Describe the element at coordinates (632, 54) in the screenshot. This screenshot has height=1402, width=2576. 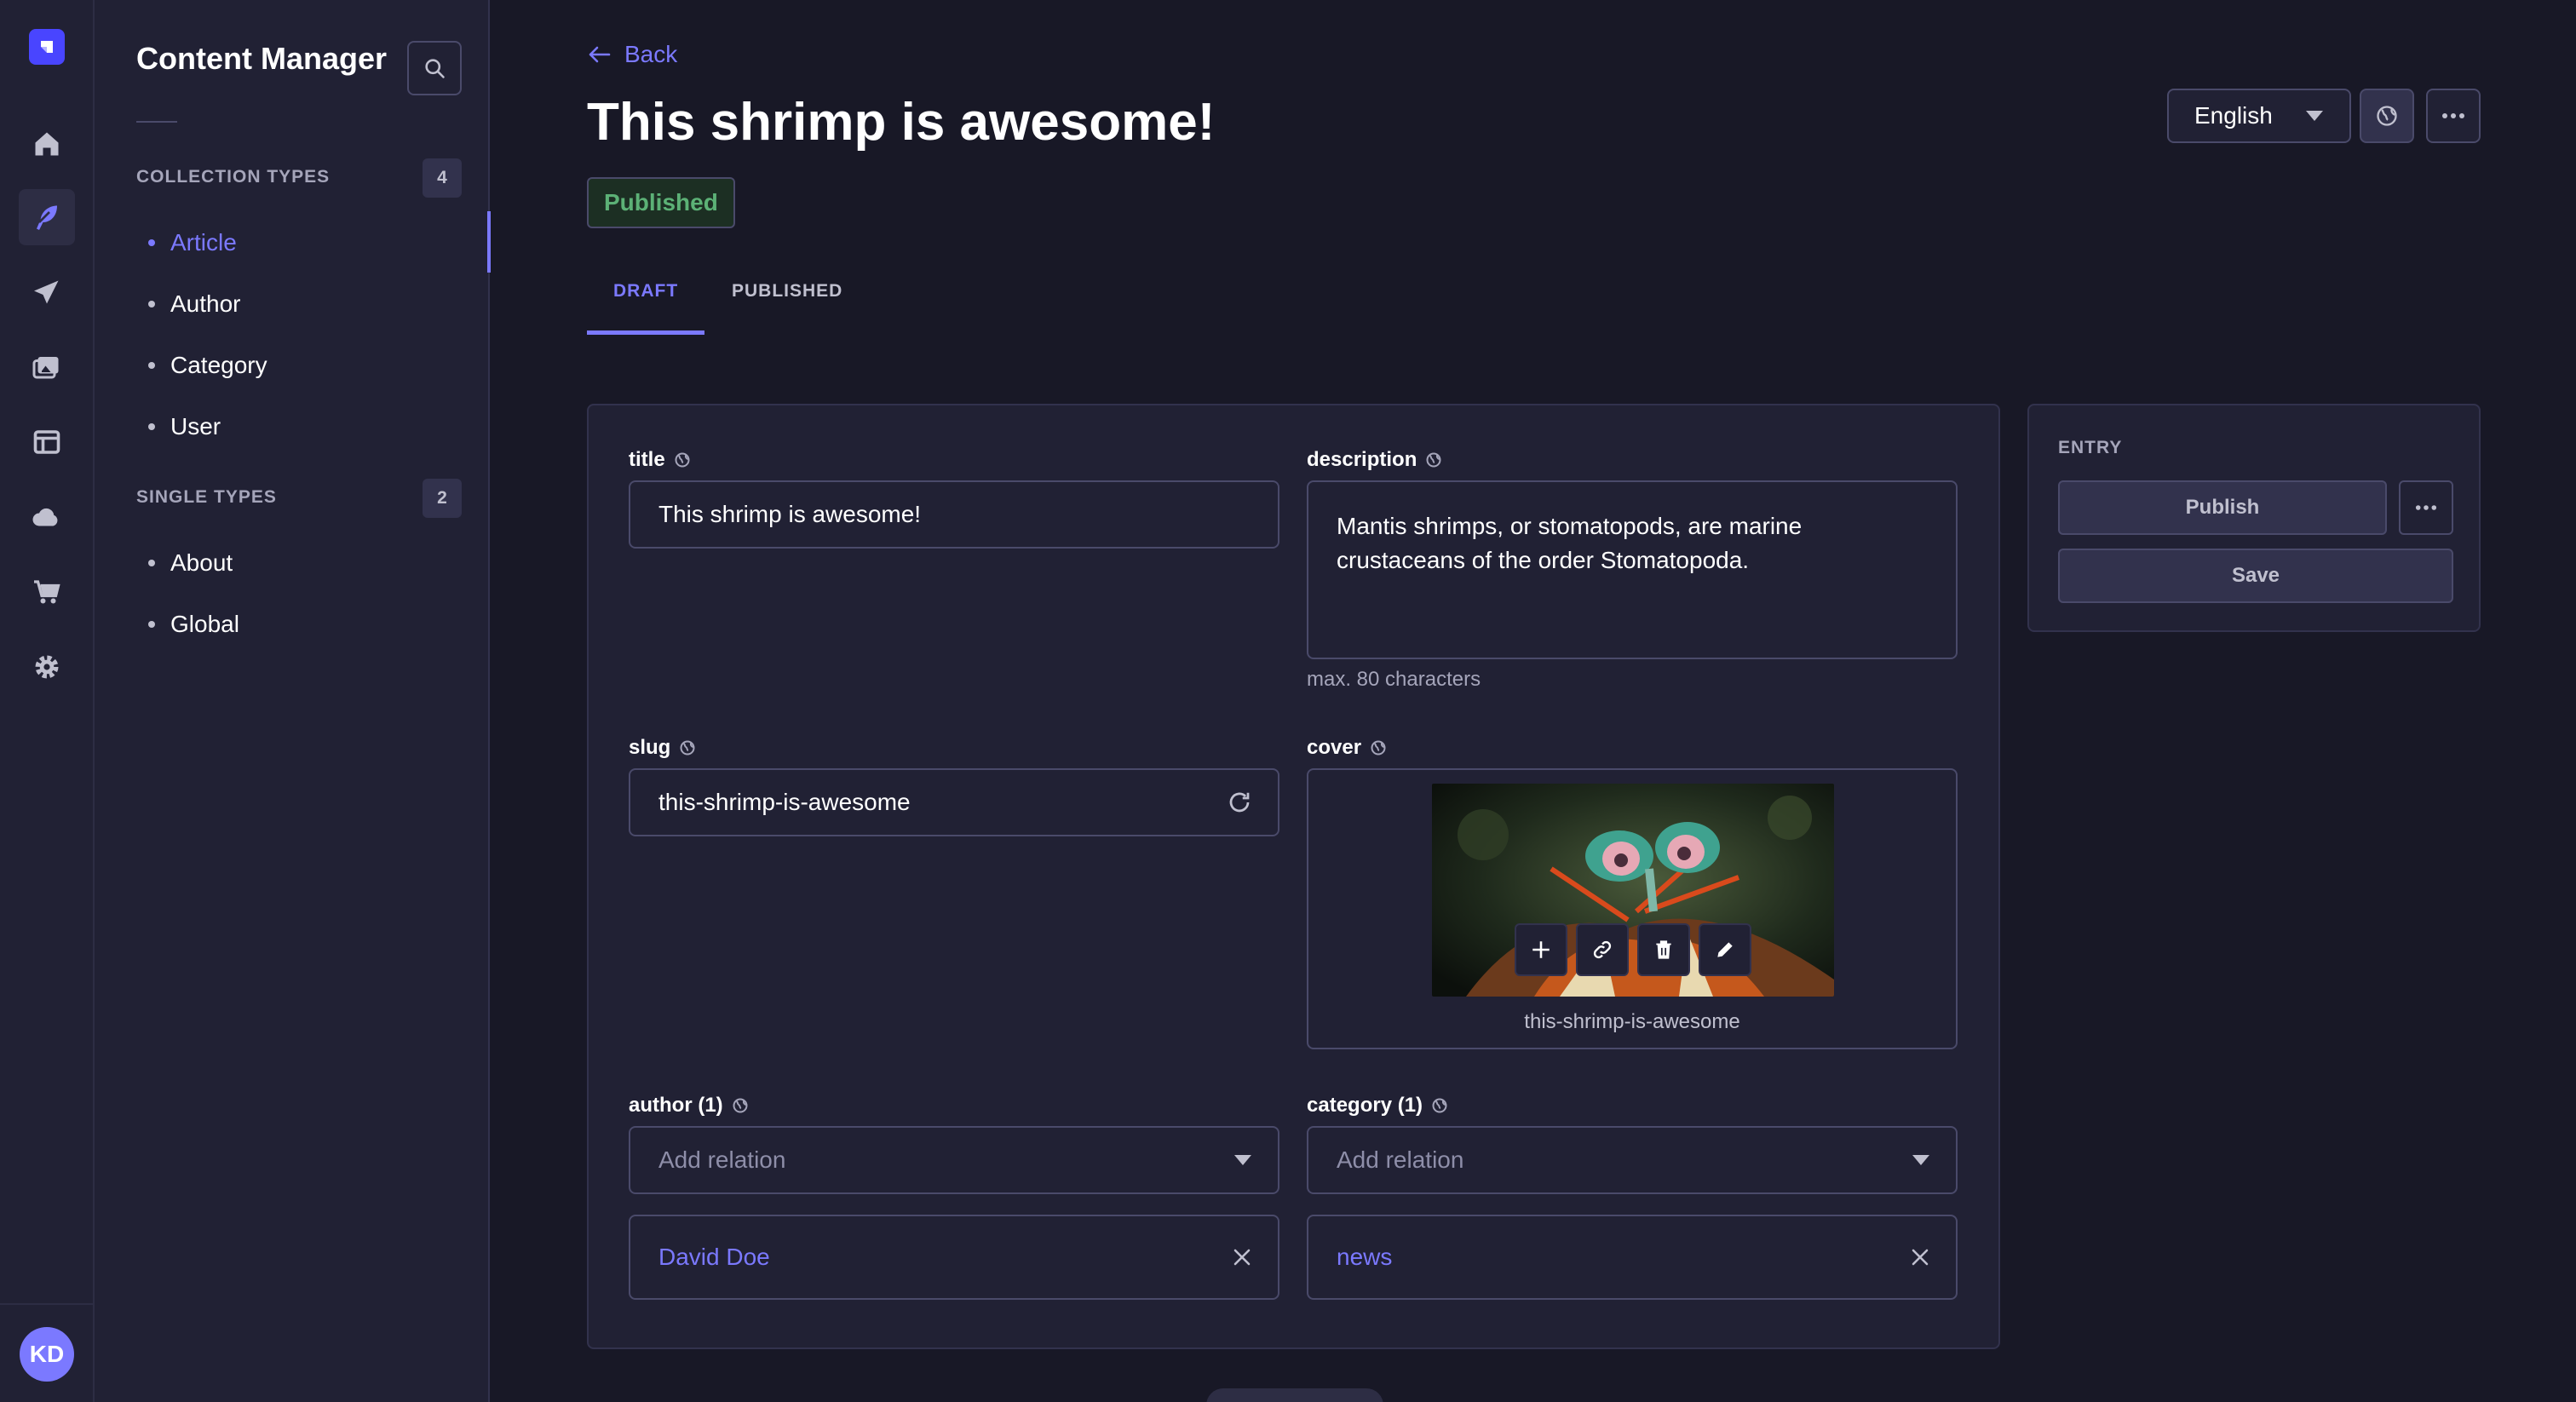
I see `back-link: Back` at that location.